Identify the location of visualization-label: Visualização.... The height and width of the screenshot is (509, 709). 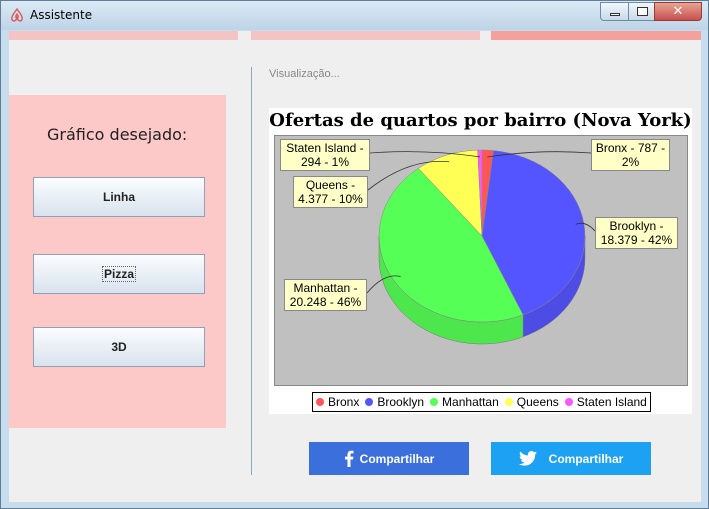
(304, 74).